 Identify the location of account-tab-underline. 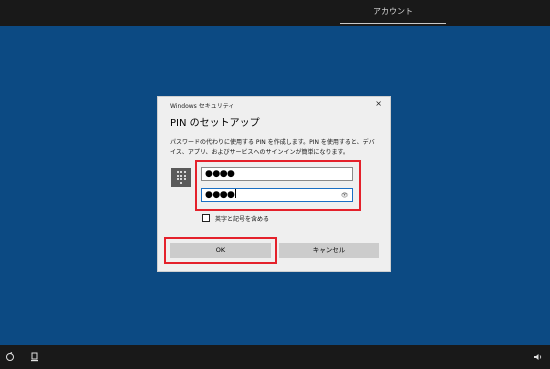
(393, 23).